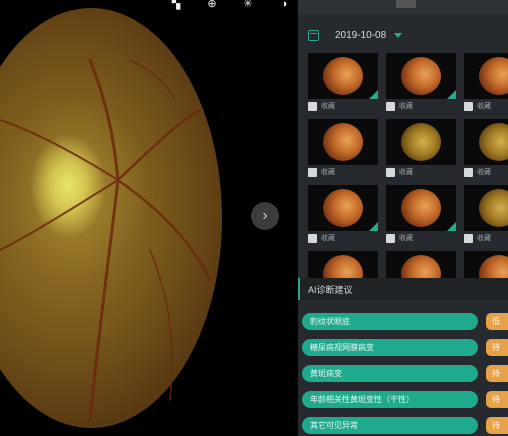  Describe the element at coordinates (361, 35) in the screenshot. I see `exam-date: 2019-10-08` at that location.